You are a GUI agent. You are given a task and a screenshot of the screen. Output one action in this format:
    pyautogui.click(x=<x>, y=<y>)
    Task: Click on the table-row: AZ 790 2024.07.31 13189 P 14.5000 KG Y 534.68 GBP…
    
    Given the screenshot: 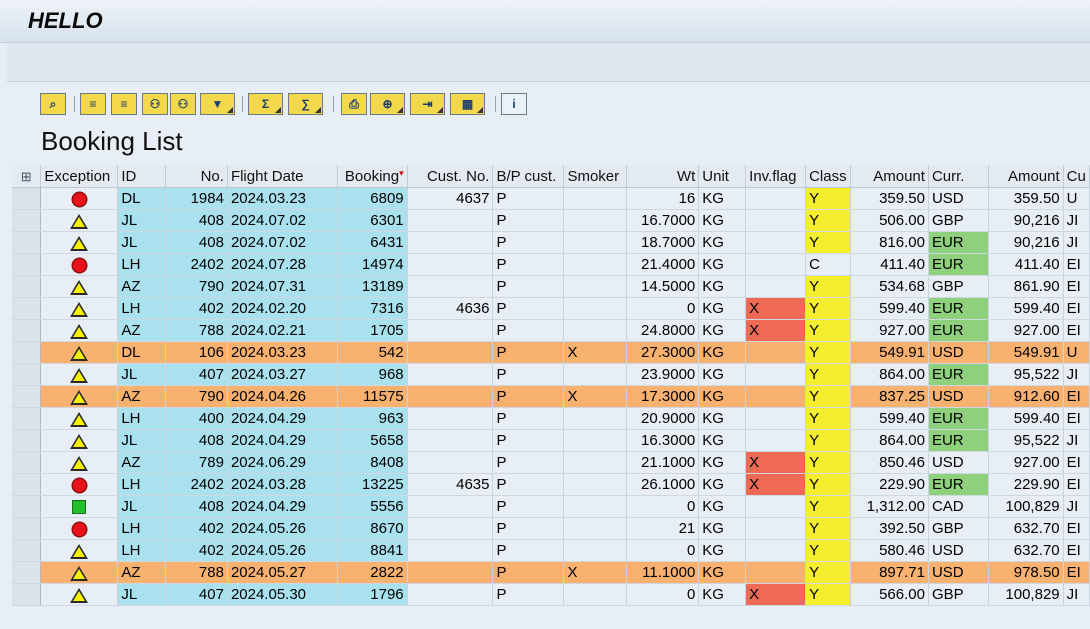 What is the action you would take?
    pyautogui.click(x=551, y=286)
    